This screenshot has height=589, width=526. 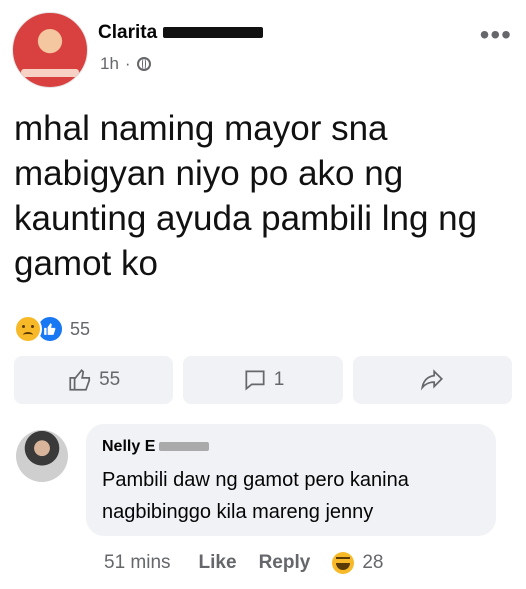 I want to click on post-time: 1h, so click(x=109, y=64).